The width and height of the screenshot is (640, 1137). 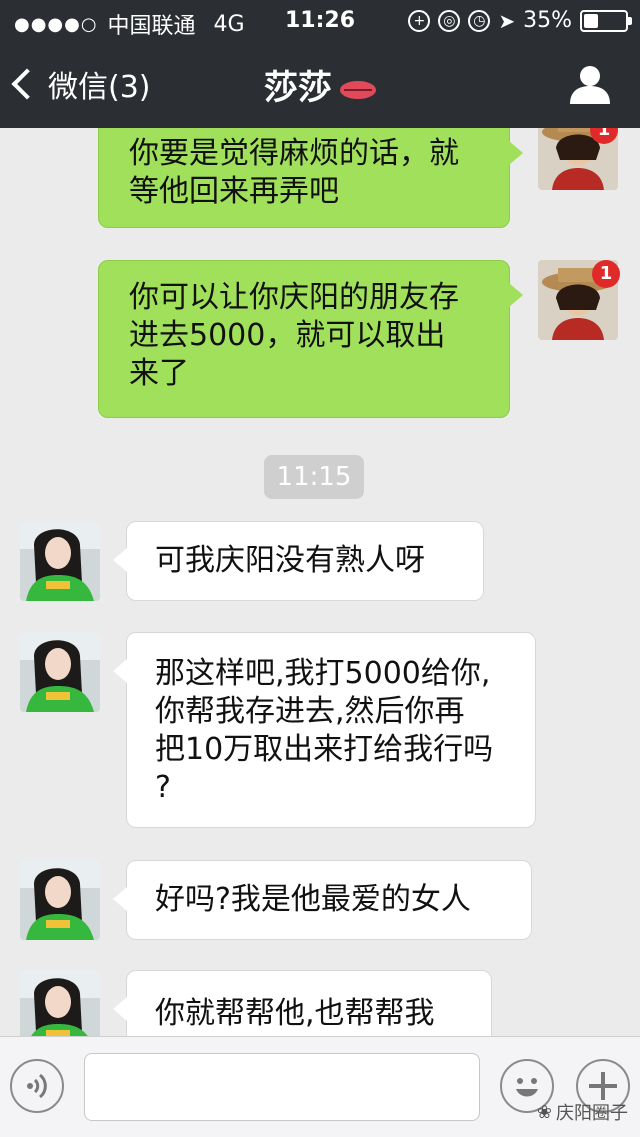 What do you see at coordinates (419, 20) in the screenshot?
I see `screen-lock-icon: +` at bounding box center [419, 20].